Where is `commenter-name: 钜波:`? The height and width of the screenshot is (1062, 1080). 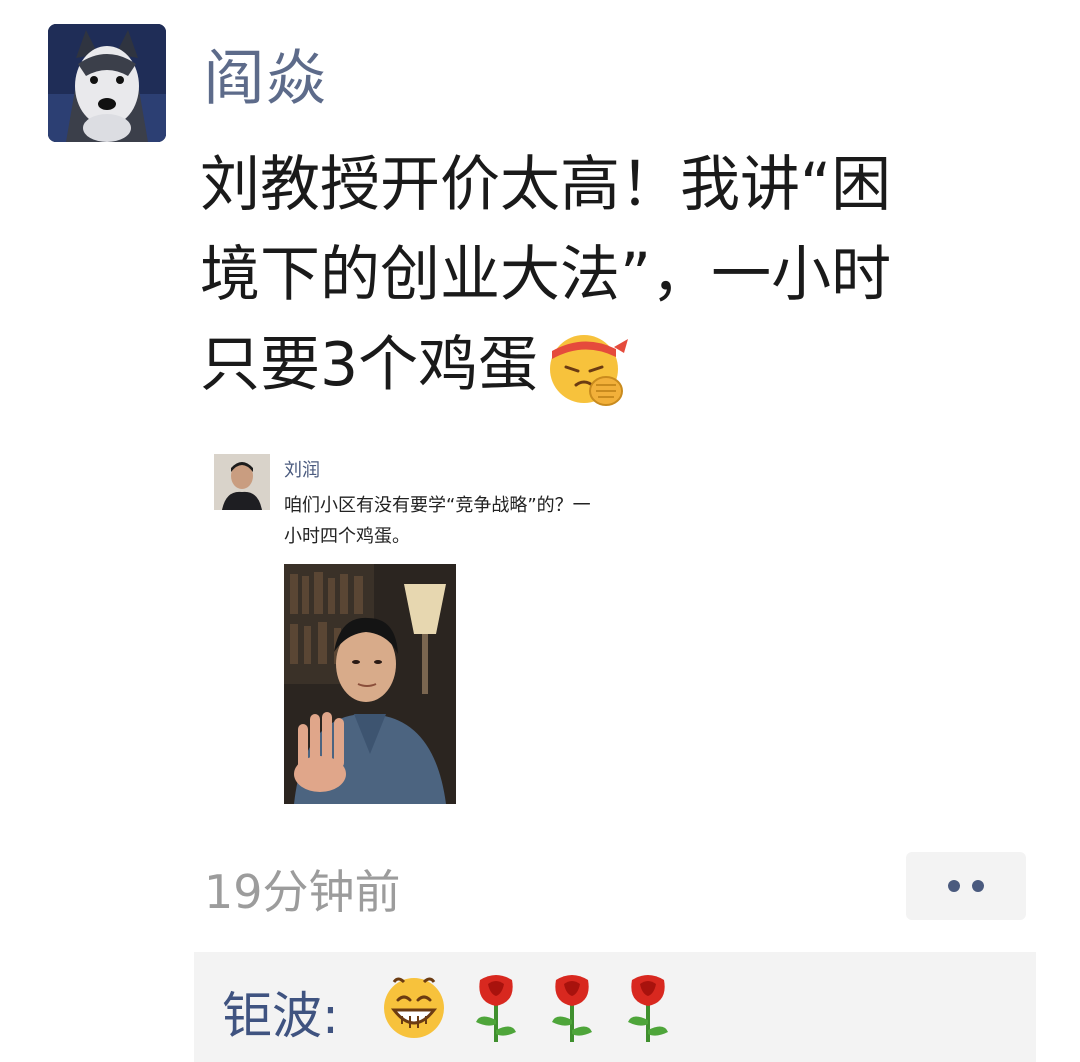 commenter-name: 钜波: is located at coordinates (280, 1012).